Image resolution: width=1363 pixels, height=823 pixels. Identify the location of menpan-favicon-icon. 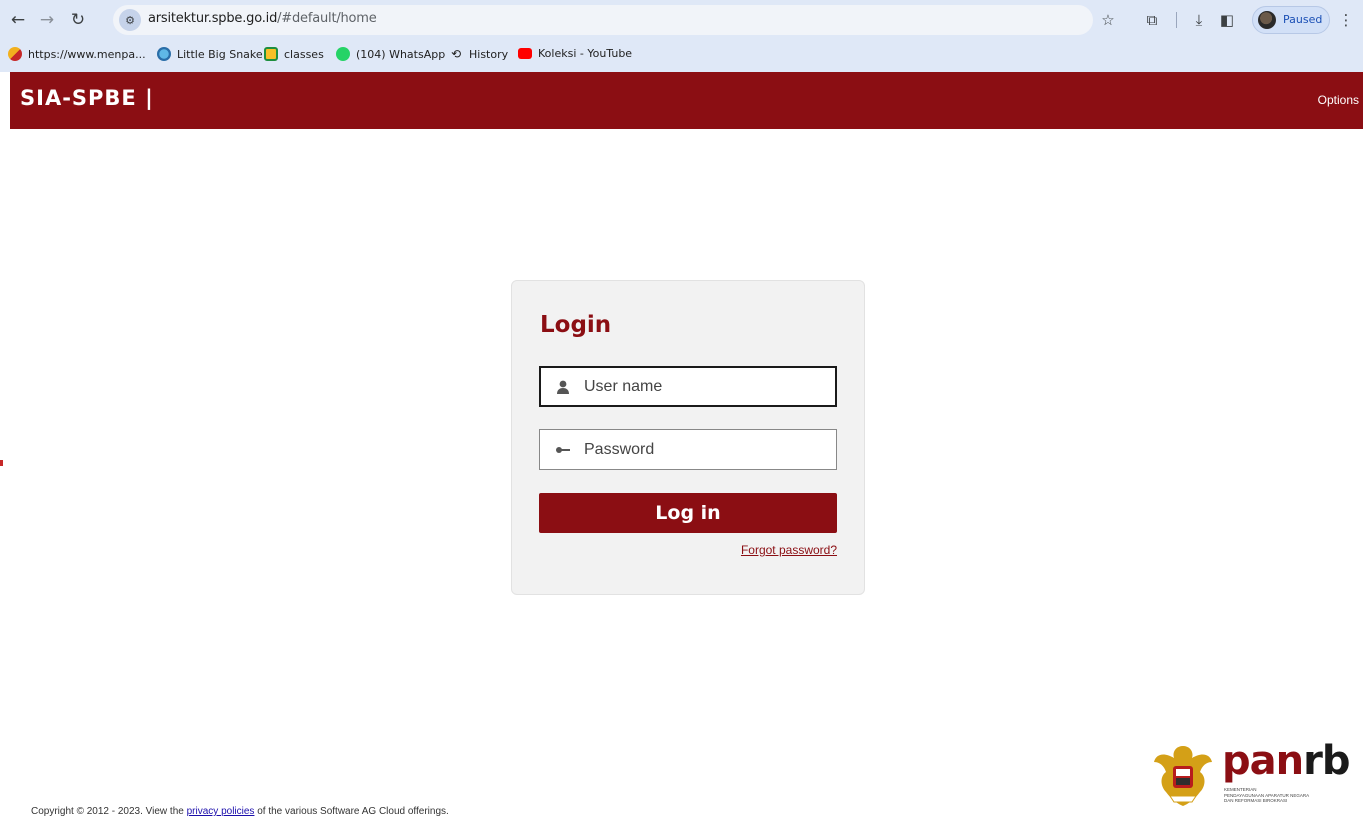
(15, 54).